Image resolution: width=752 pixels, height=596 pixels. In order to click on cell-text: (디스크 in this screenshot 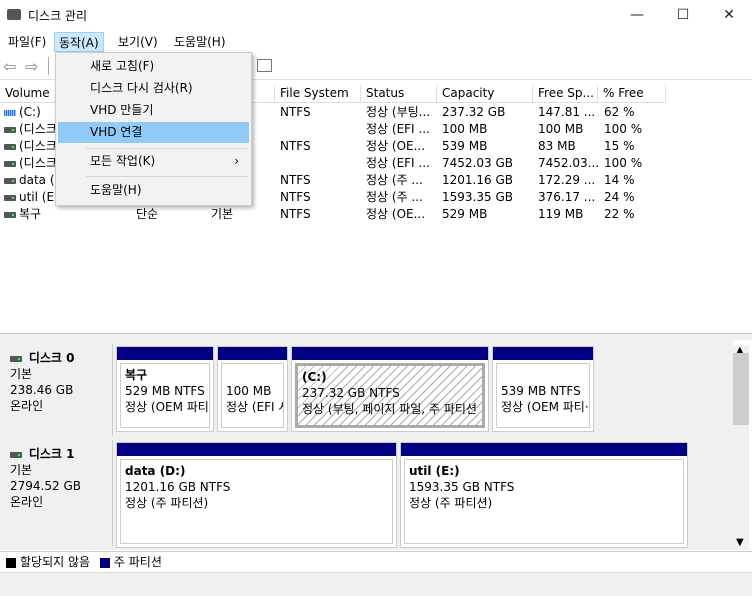, I will do `click(38, 129)`.